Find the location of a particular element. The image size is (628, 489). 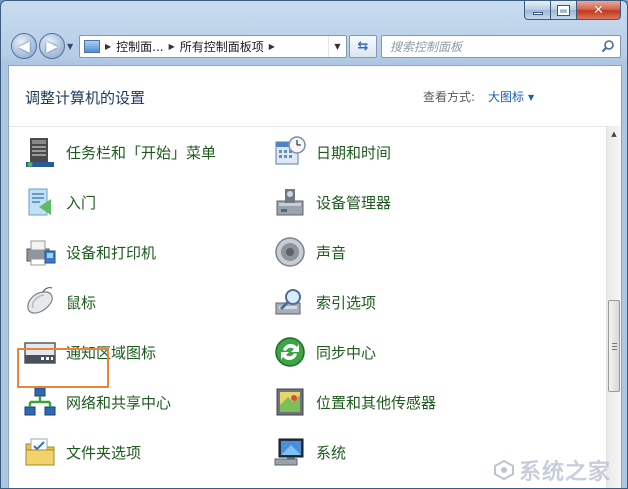

getting-started-icon is located at coordinates (39, 202).